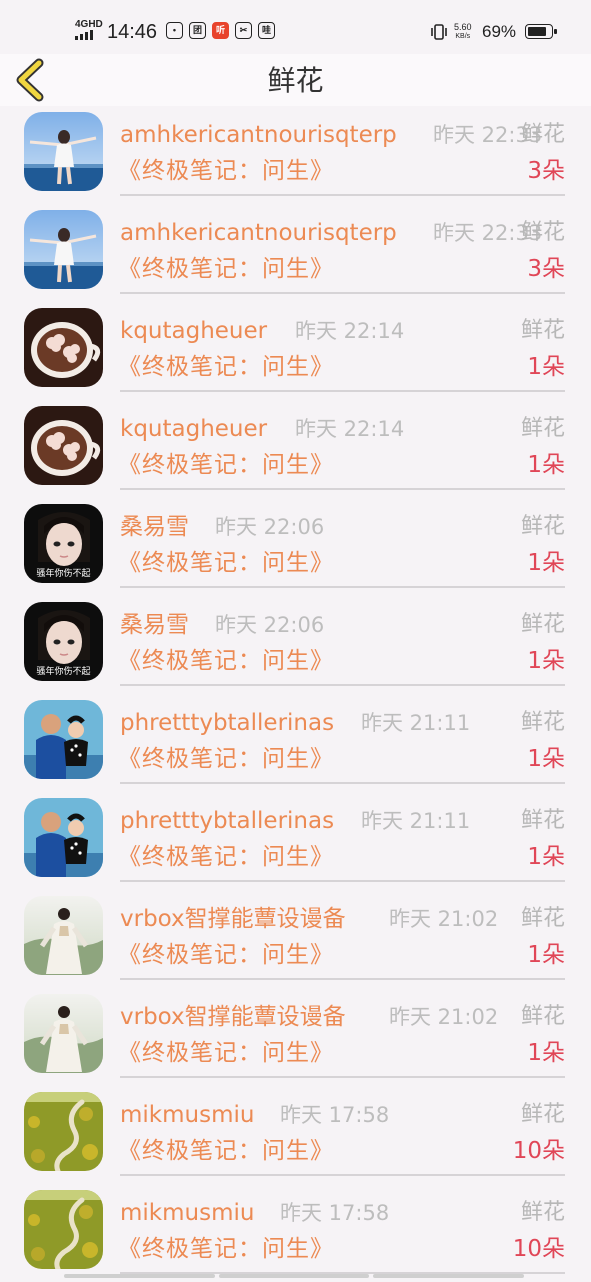 The width and height of the screenshot is (591, 1282). What do you see at coordinates (463, 31) in the screenshot?
I see `network-speed: 5.60 KB/s` at bounding box center [463, 31].